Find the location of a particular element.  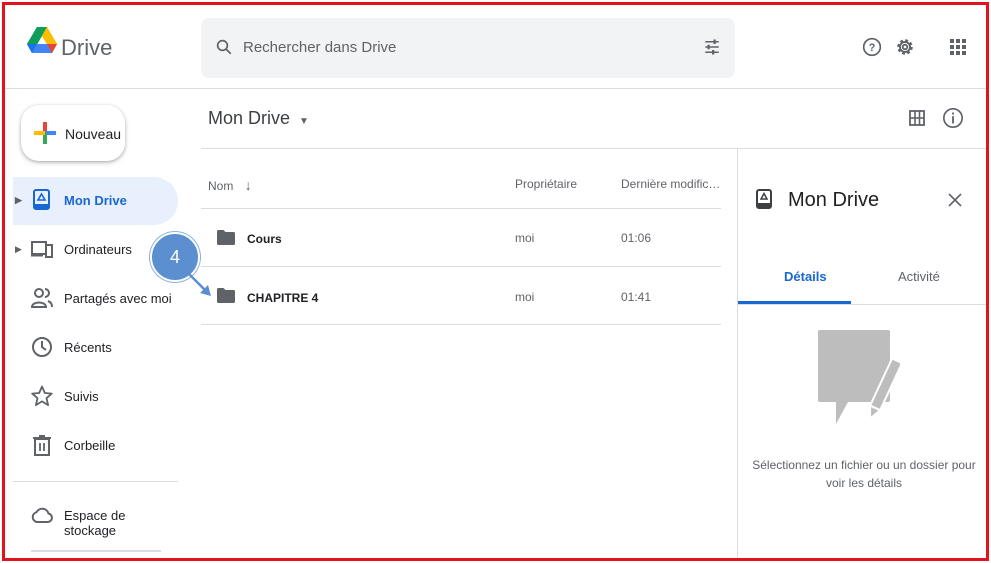

sidebar-item-label: Mon Drive is located at coordinates (95, 200).